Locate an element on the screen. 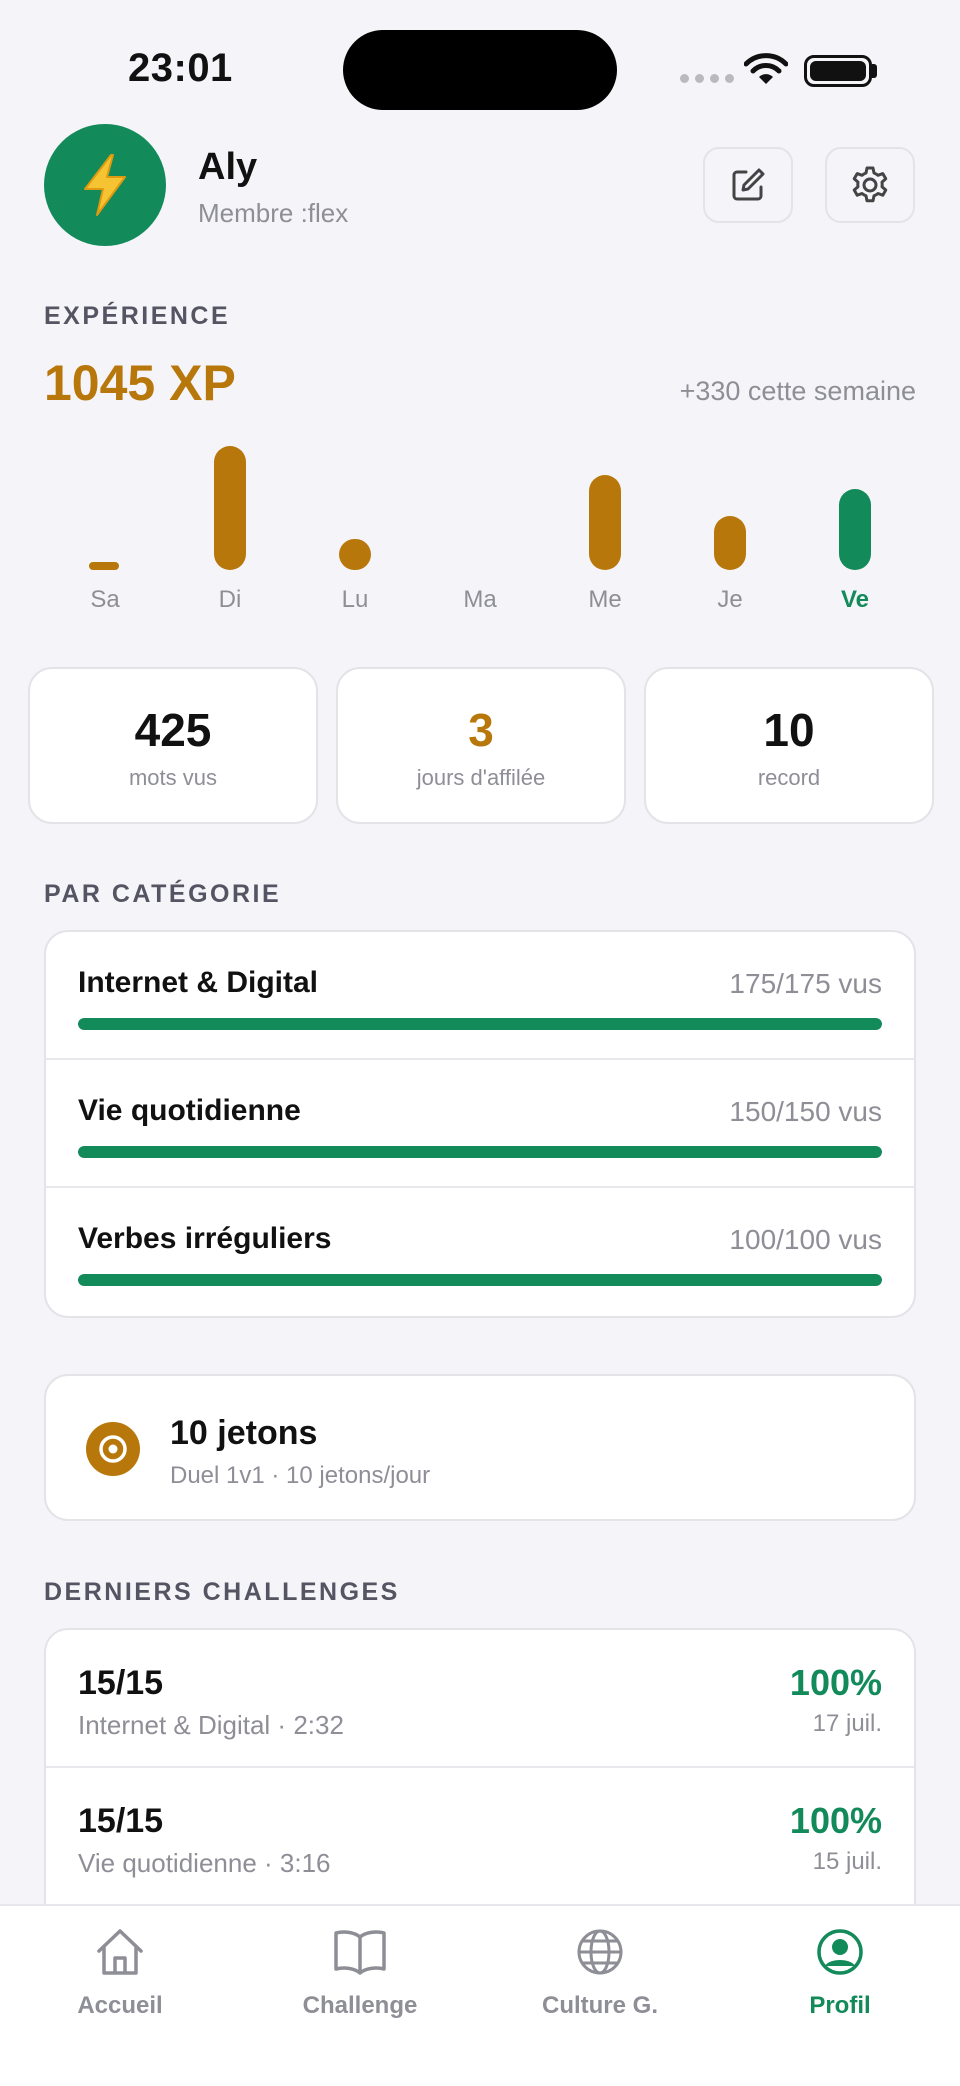  xp-week-gain: +330 cette semaine is located at coordinates (797, 391).